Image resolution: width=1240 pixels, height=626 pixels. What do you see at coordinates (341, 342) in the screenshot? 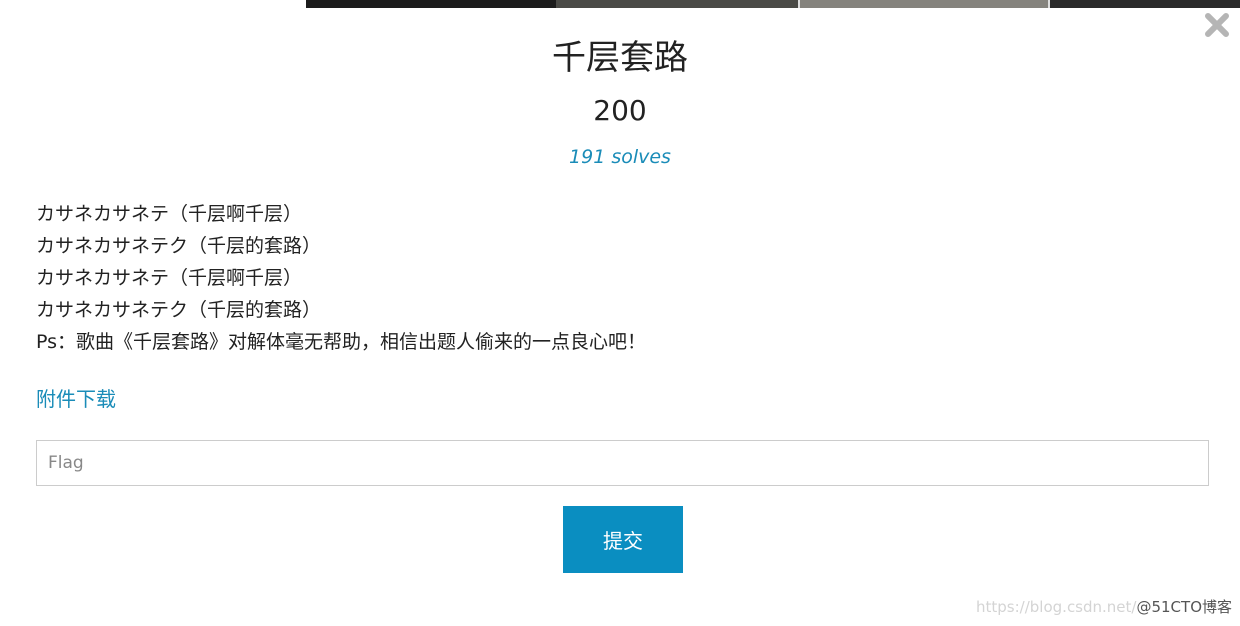
I see `description-line: Ps：歌曲《千层套路》对解体毫无帮助，相信出题人偷来的一点良心吧！` at bounding box center [341, 342].